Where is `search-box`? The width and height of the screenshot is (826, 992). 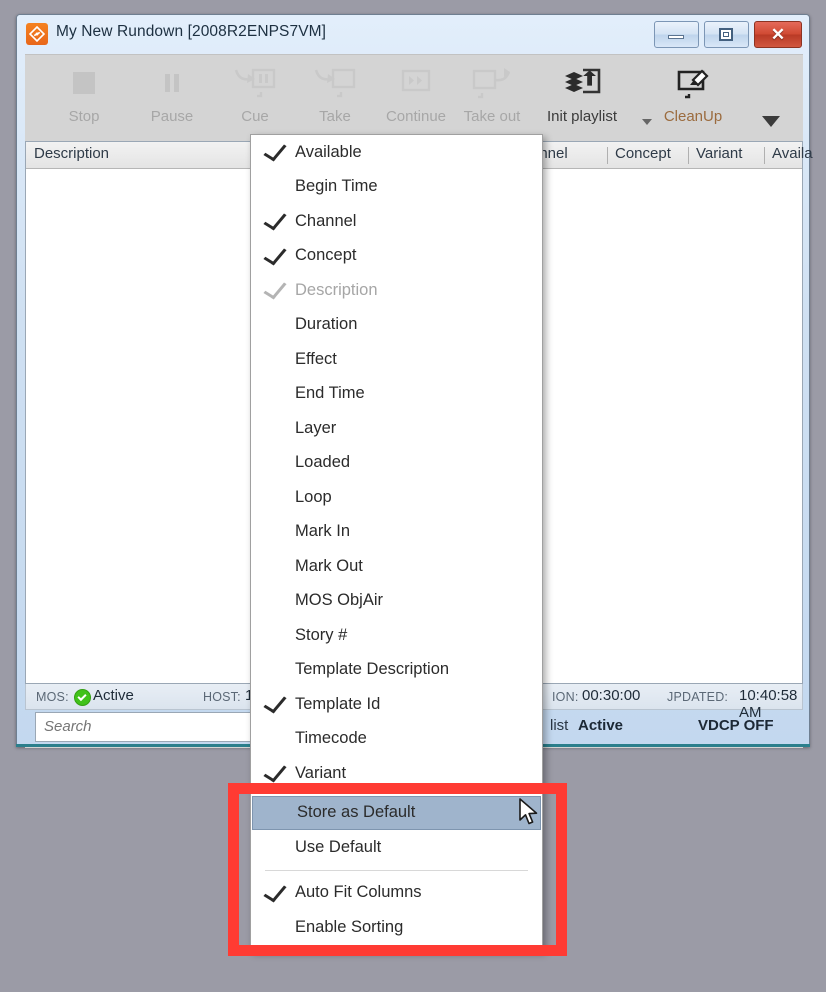 search-box is located at coordinates (160, 727).